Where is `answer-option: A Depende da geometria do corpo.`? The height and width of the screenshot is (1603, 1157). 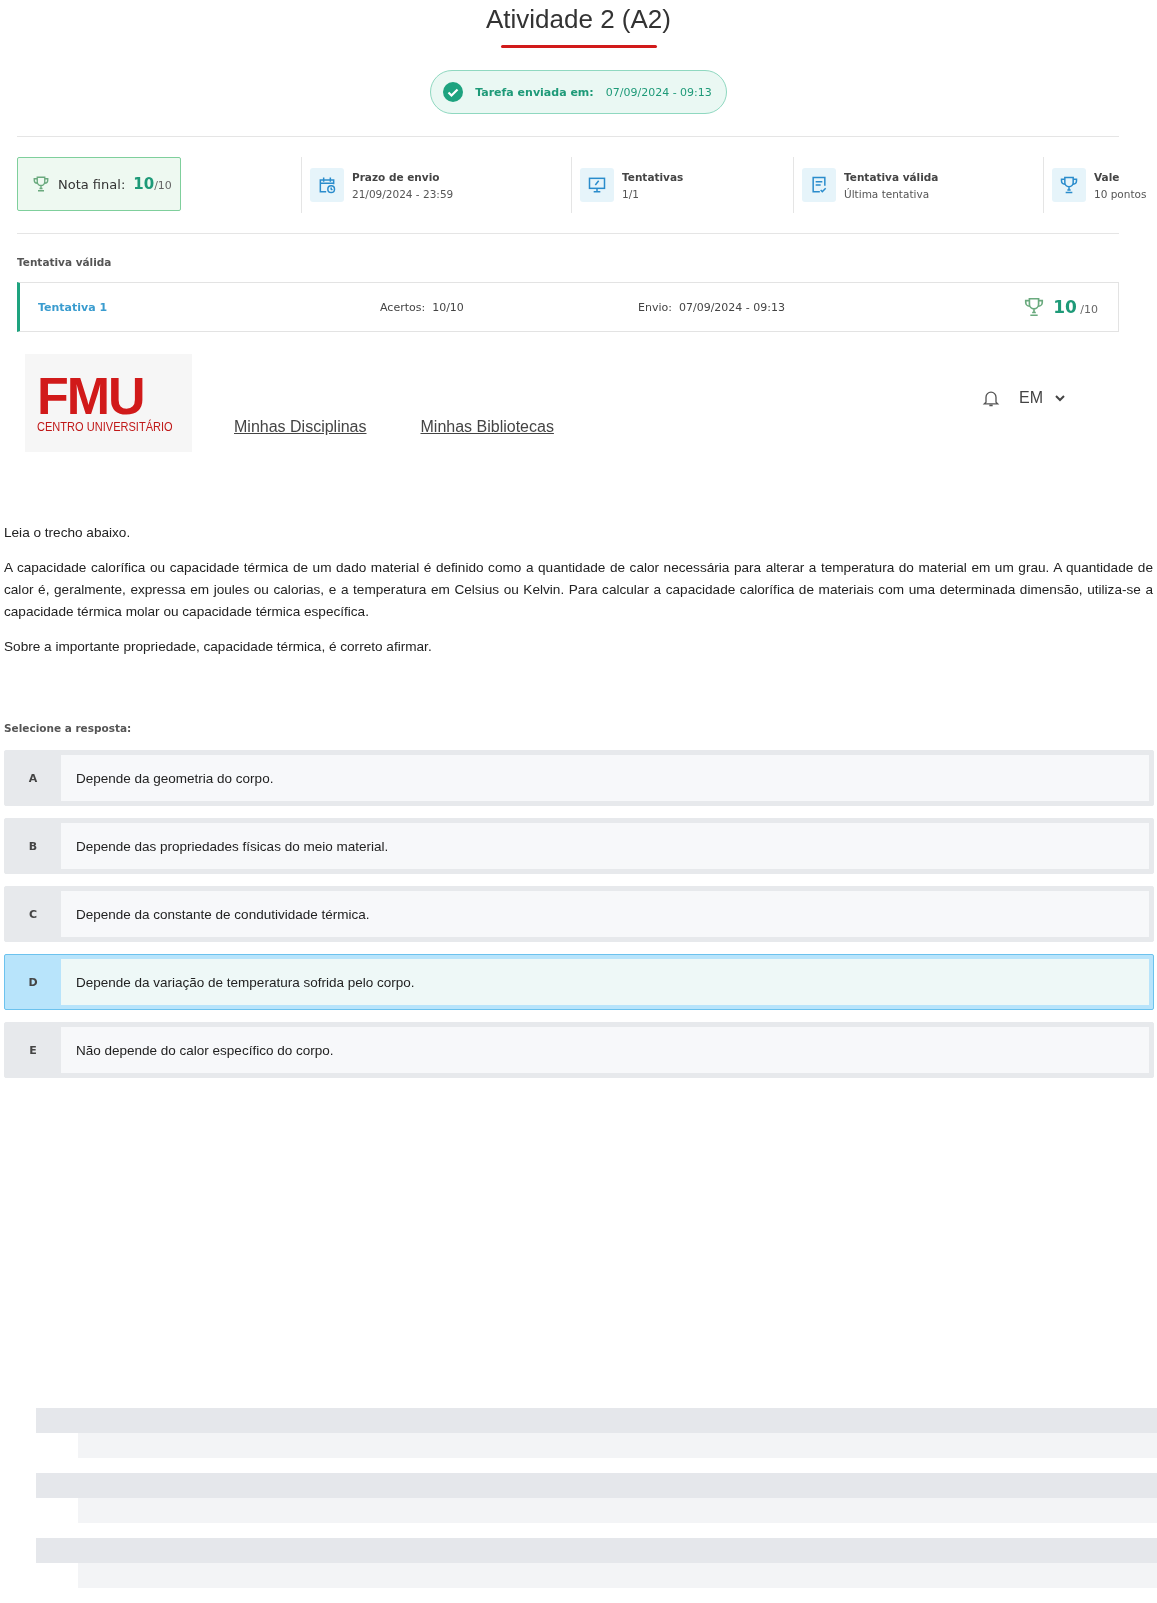
answer-option: A Depende da geometria do corpo. is located at coordinates (579, 778).